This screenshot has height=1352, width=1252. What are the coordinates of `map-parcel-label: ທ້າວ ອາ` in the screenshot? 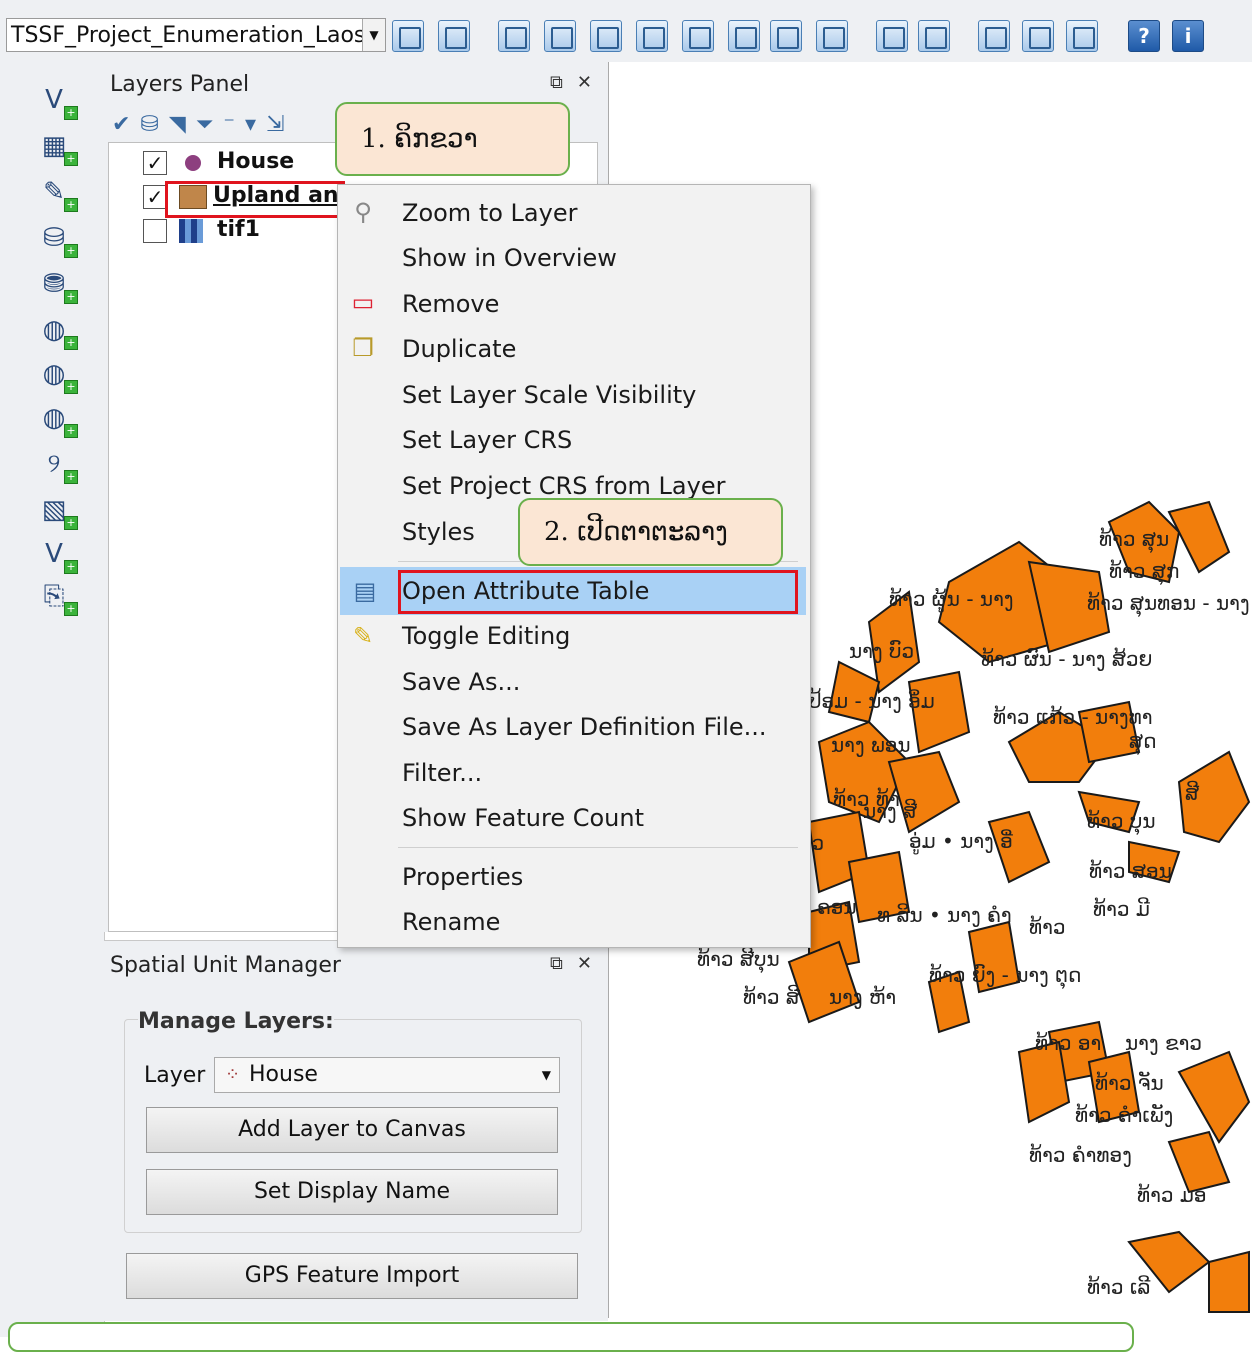 It's located at (1068, 1043).